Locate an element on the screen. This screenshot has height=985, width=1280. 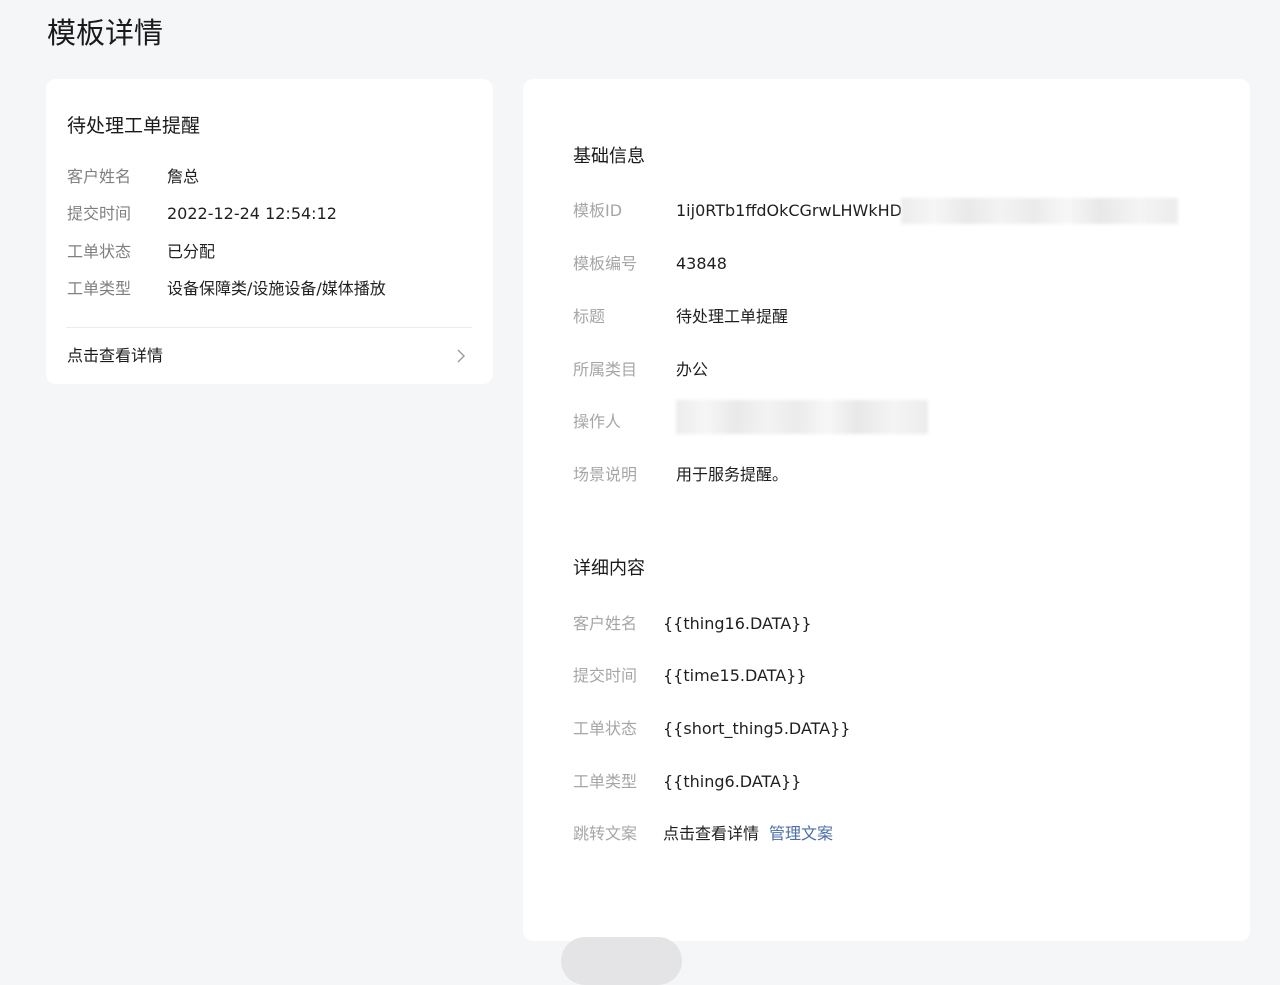
preview-field-order-type: 工单类型 设备保障类/设施设备/媒体播放 is located at coordinates (226, 289).